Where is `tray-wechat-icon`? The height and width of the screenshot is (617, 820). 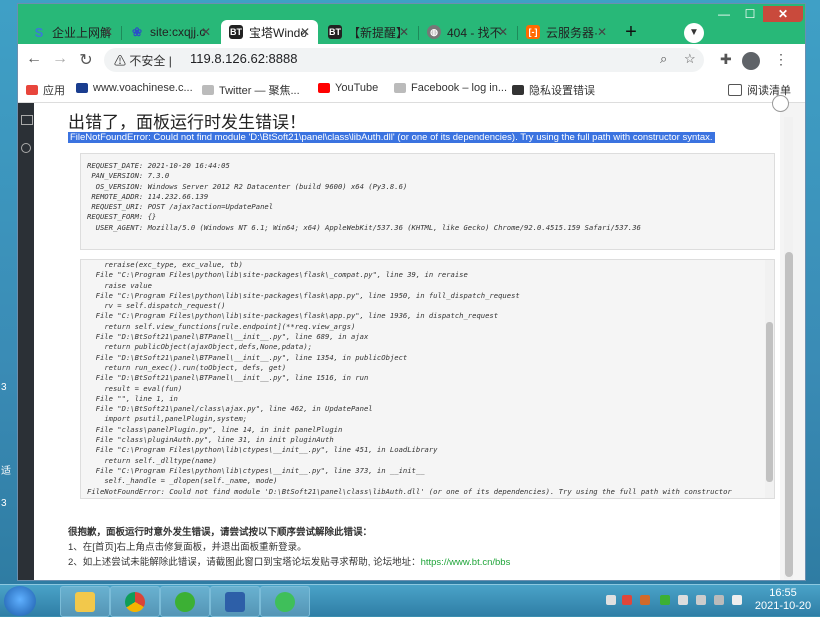
tray-wechat-icon is located at coordinates (665, 600).